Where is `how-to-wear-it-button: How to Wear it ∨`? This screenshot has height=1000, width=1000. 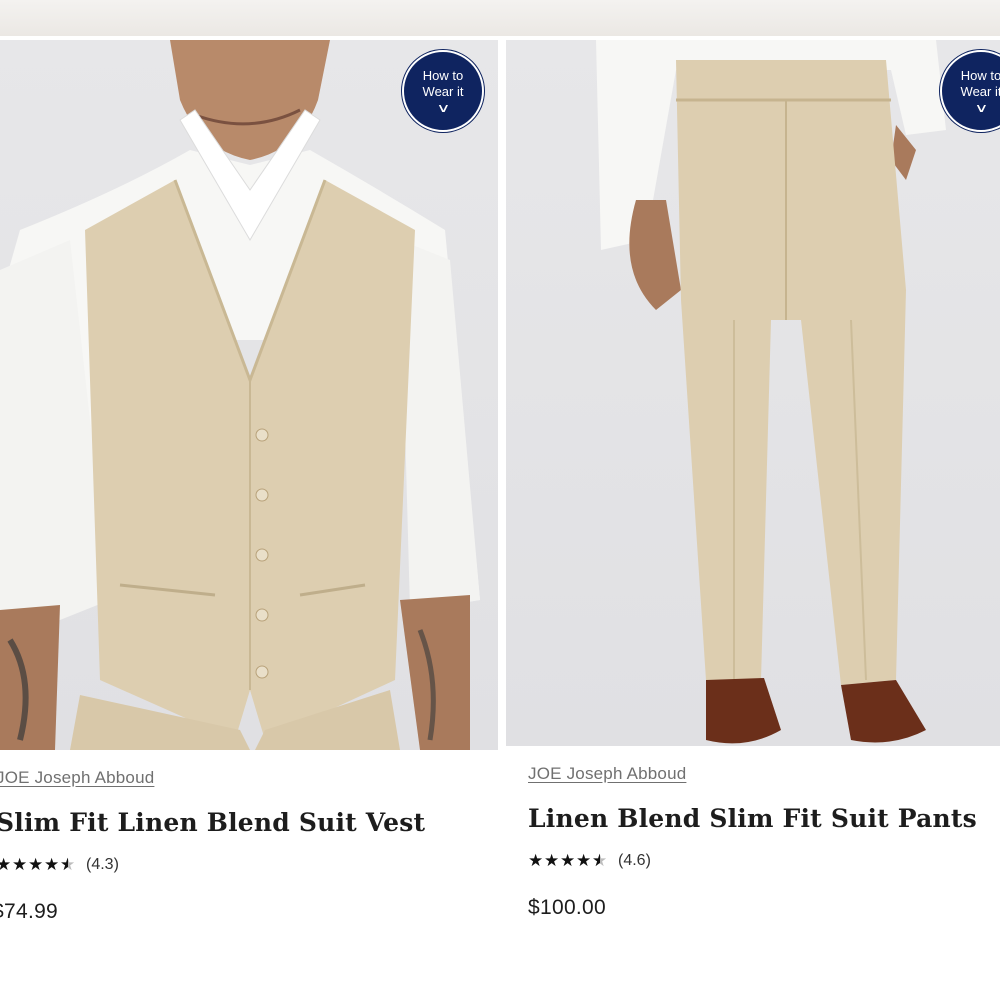 how-to-wear-it-button: How to Wear it ∨ is located at coordinates (443, 91).